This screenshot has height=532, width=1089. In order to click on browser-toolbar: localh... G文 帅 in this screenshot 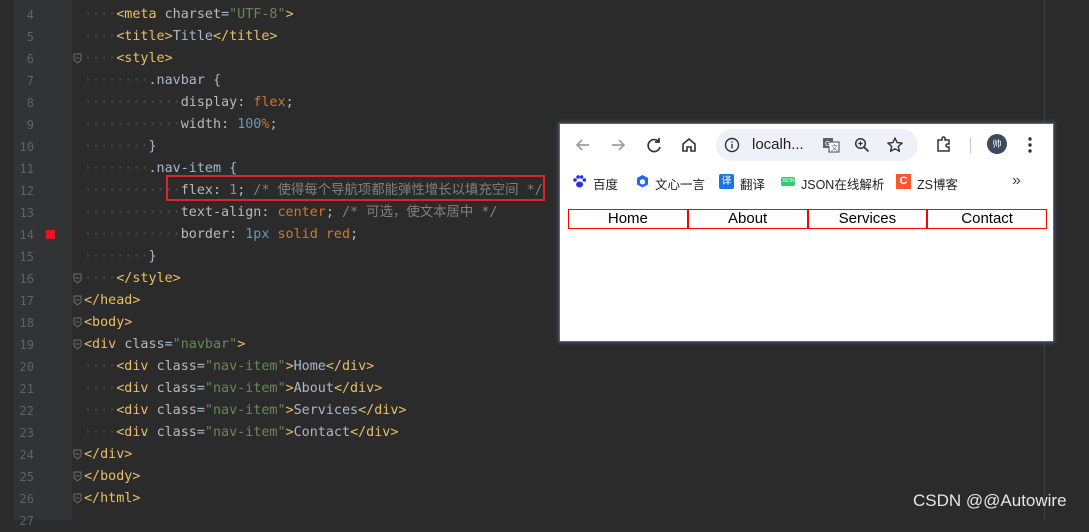, I will do `click(806, 145)`.